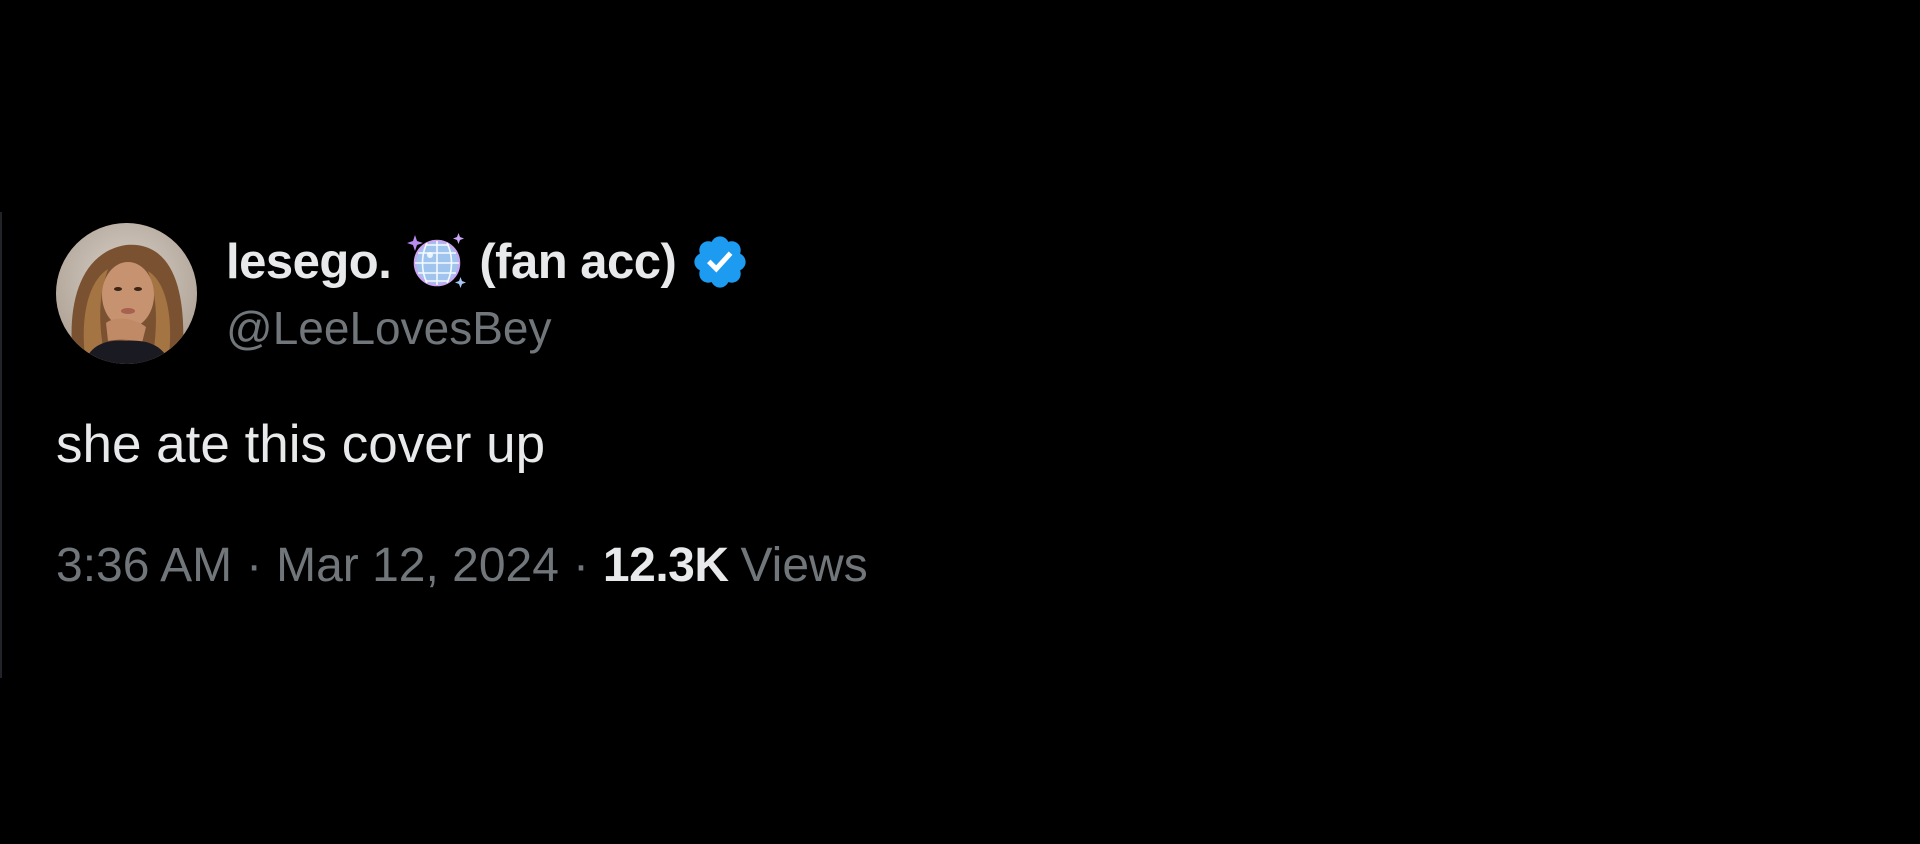 The image size is (1920, 844). I want to click on tweet-date: Mar 12, 2024, so click(417, 565).